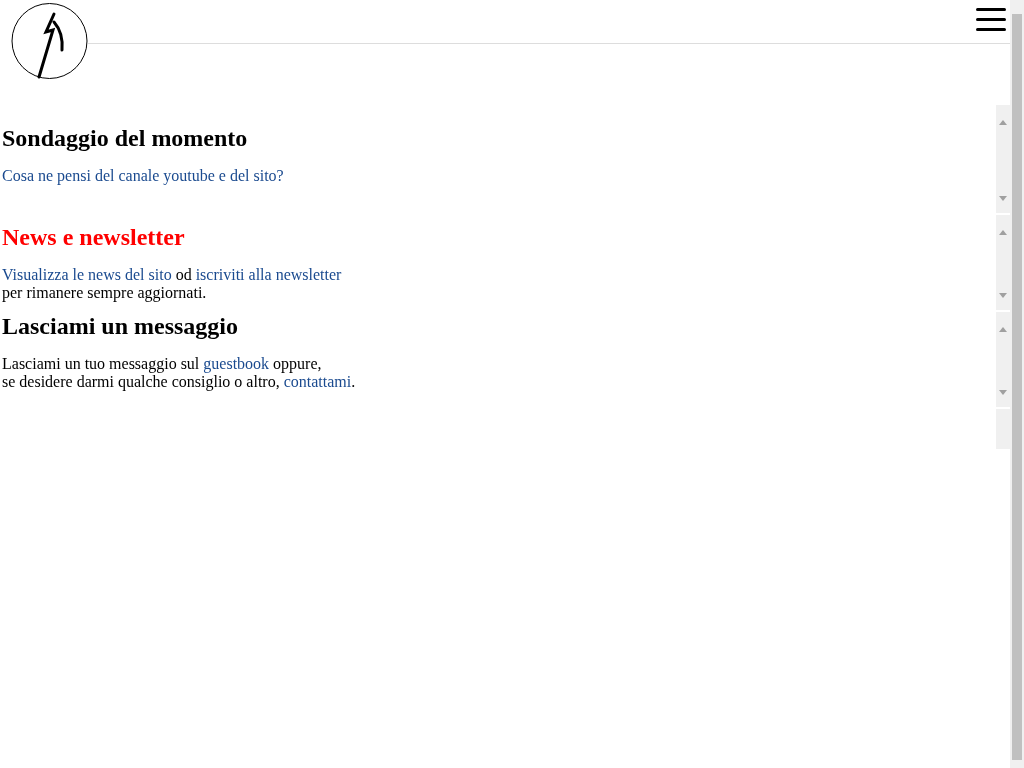 This screenshot has width=1024, height=768. What do you see at coordinates (236, 363) in the screenshot?
I see `link: guestbook` at bounding box center [236, 363].